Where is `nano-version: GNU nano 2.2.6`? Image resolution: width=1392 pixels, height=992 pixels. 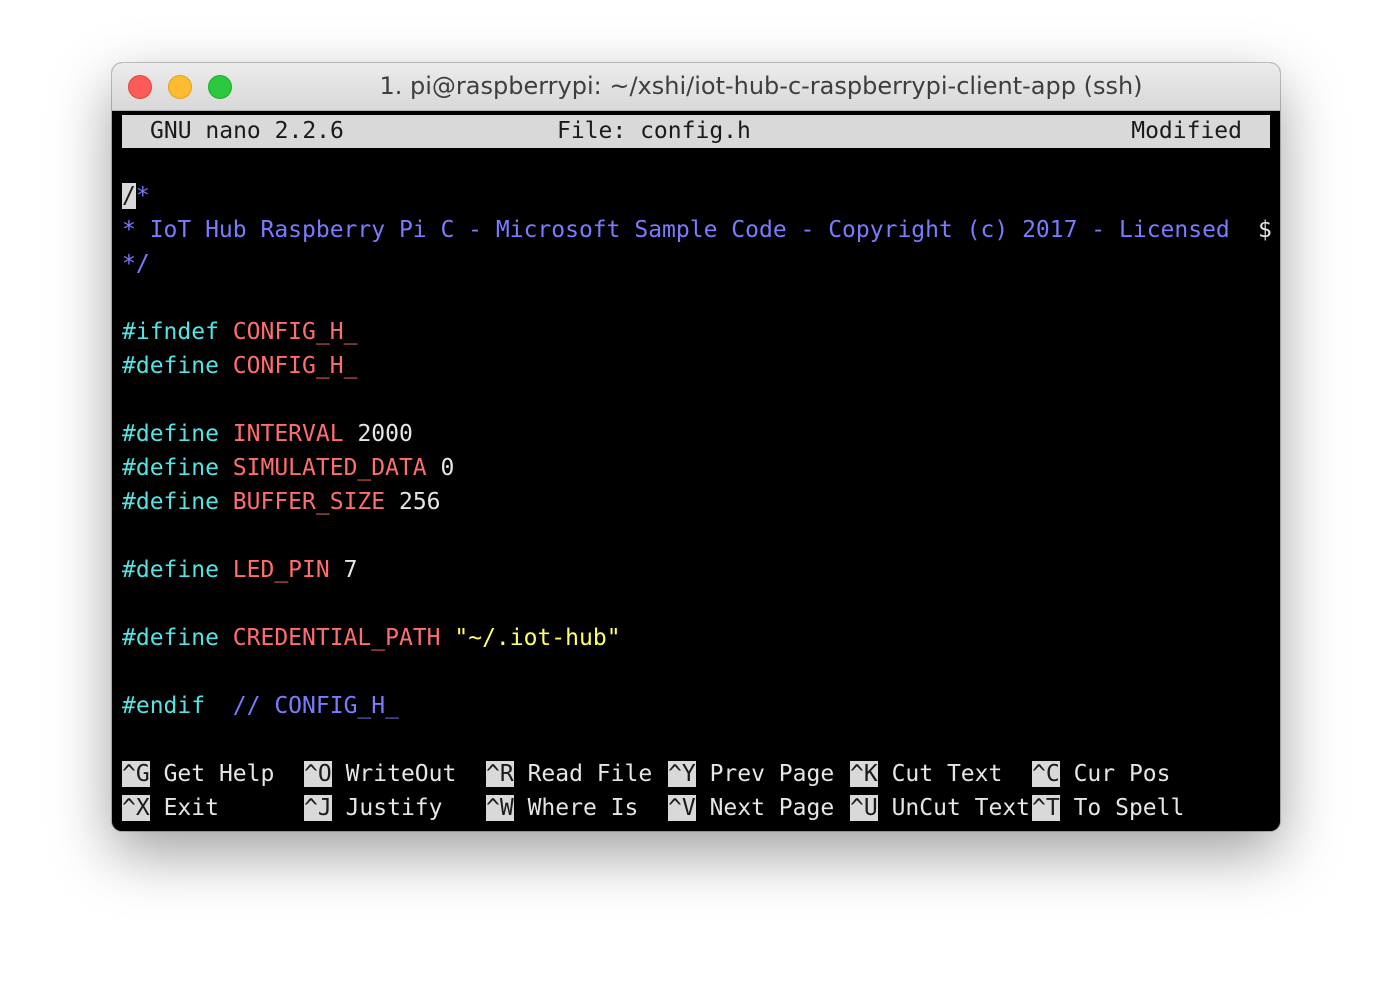
nano-version: GNU nano 2.2.6 is located at coordinates (247, 131).